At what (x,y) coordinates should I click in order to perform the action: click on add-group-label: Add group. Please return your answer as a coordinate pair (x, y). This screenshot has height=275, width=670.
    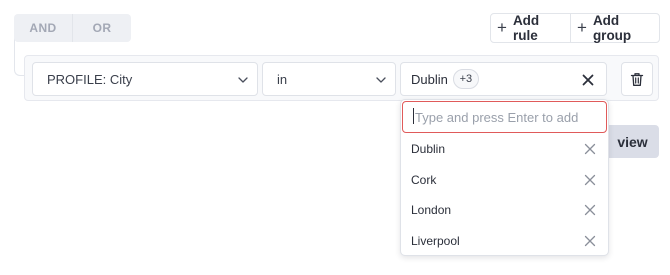
    Looking at the image, I should click on (612, 28).